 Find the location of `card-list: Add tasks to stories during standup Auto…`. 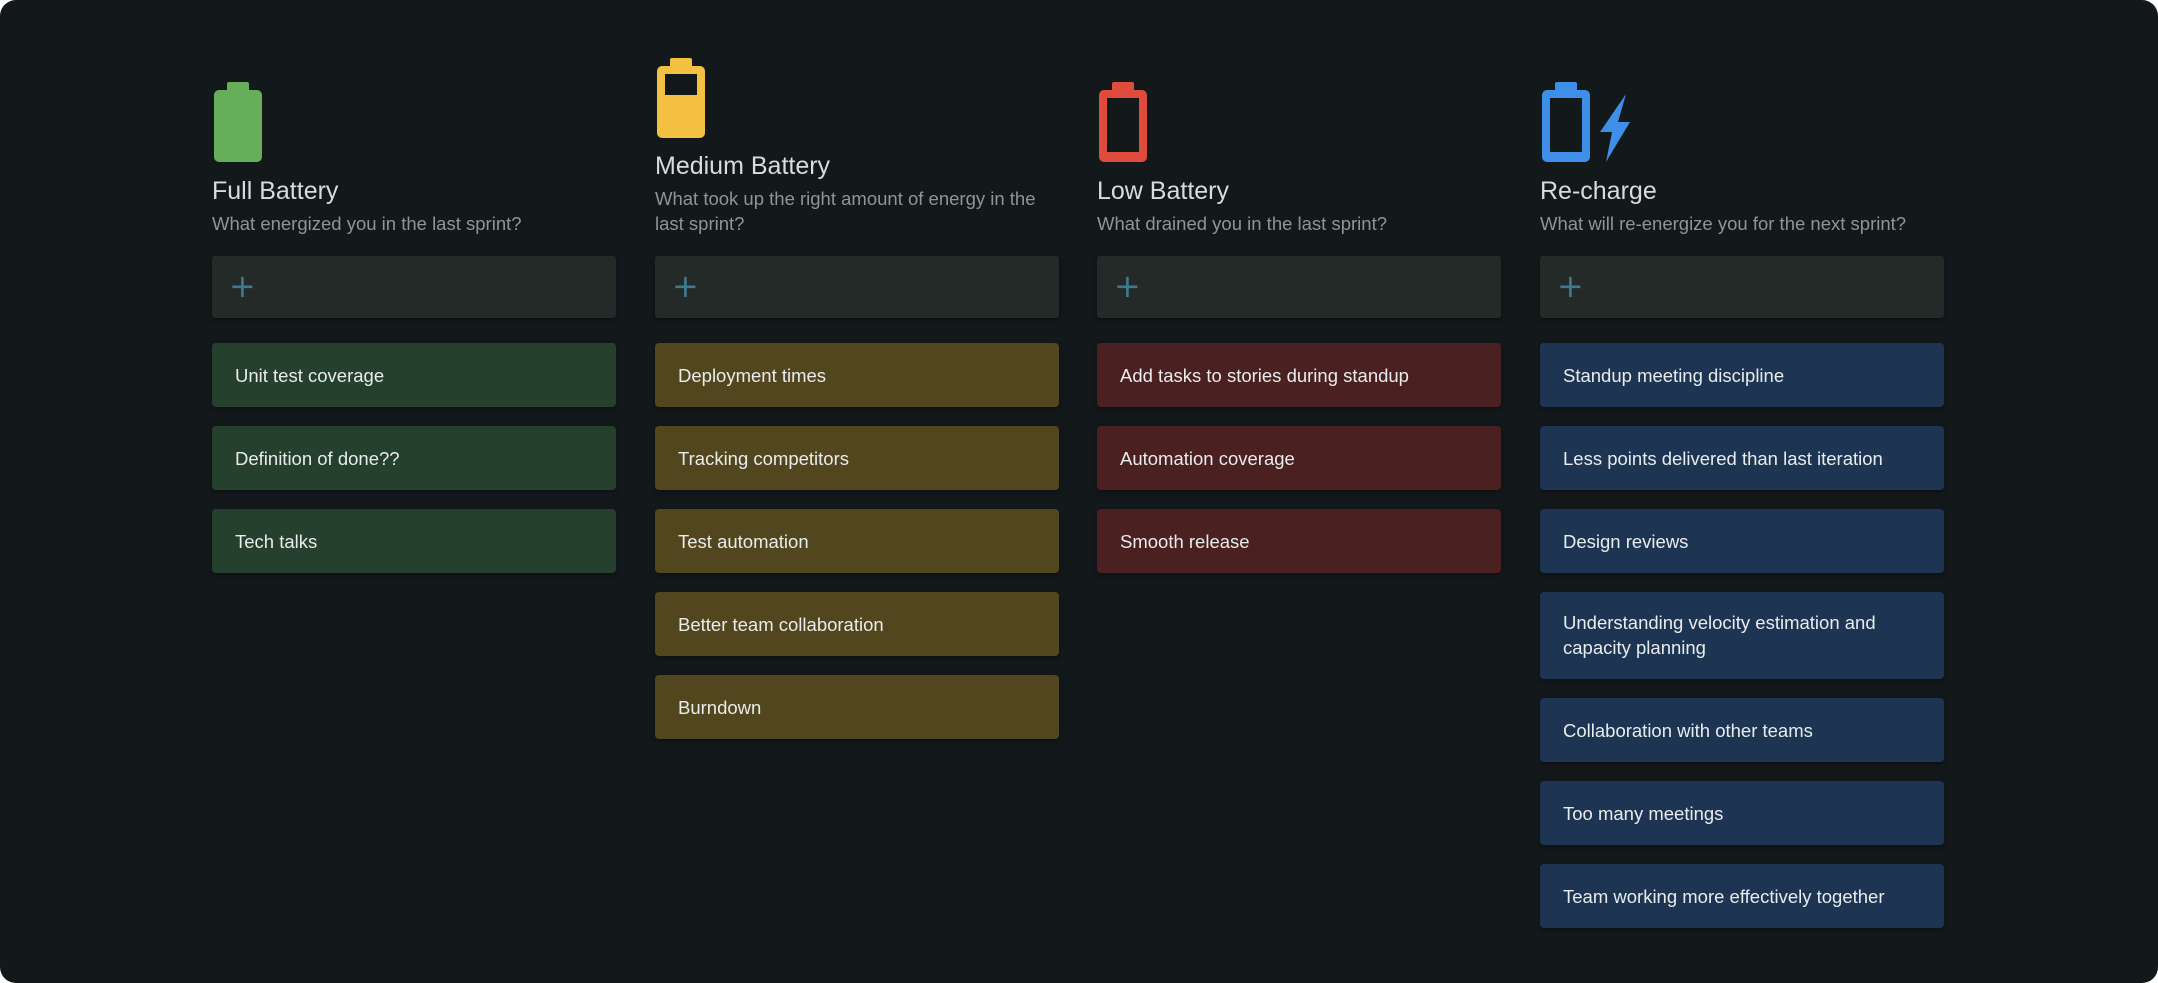

card-list: Add tasks to stories during standup Auto… is located at coordinates (1299, 467).